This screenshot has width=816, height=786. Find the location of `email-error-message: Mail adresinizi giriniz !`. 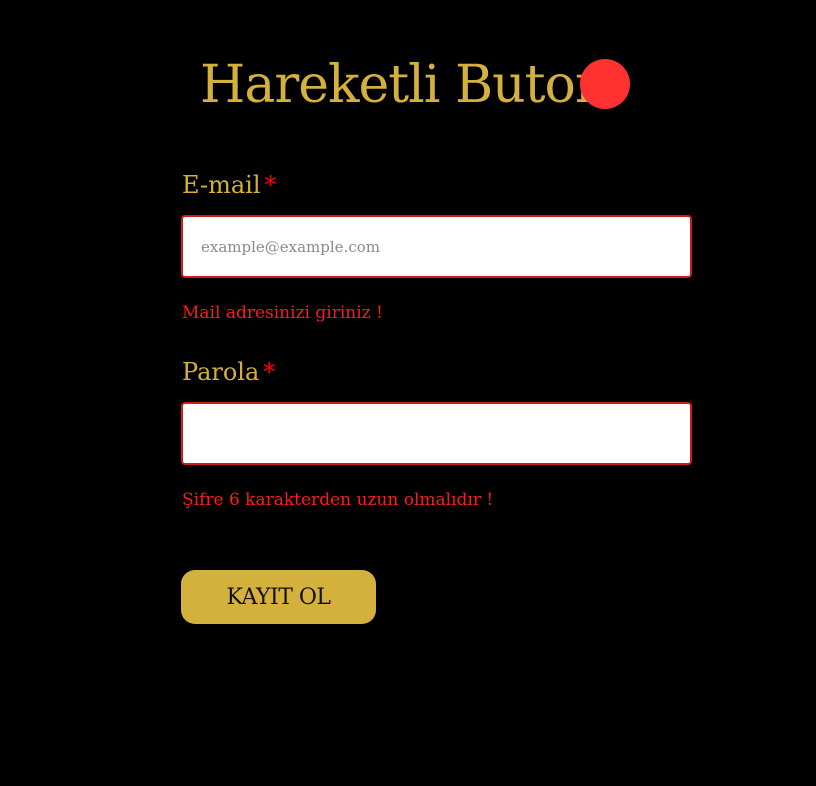

email-error-message: Mail adresinizi giriniz ! is located at coordinates (282, 313).